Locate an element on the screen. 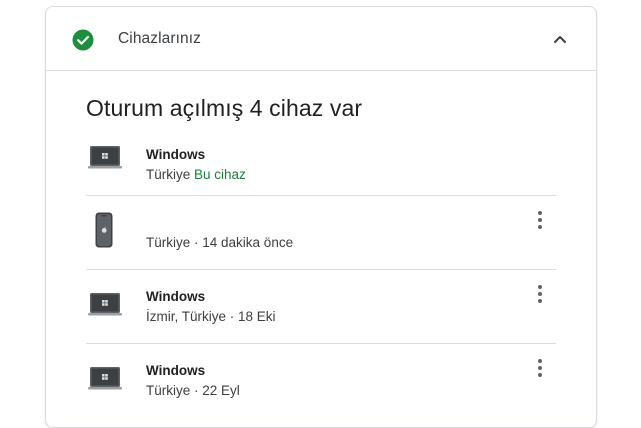 The image size is (641, 428). device-location: İzmir, Türkiye is located at coordinates (186, 316).